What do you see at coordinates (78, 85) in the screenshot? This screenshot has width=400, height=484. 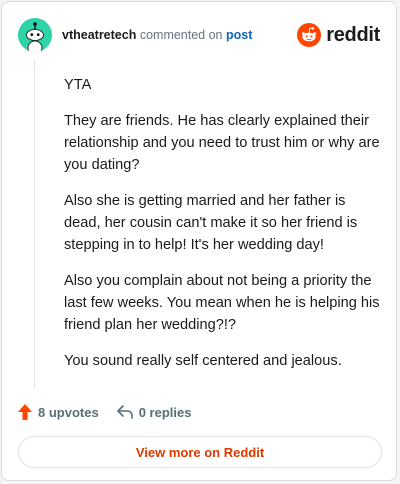 I see `comment-paragraph: YTA` at bounding box center [78, 85].